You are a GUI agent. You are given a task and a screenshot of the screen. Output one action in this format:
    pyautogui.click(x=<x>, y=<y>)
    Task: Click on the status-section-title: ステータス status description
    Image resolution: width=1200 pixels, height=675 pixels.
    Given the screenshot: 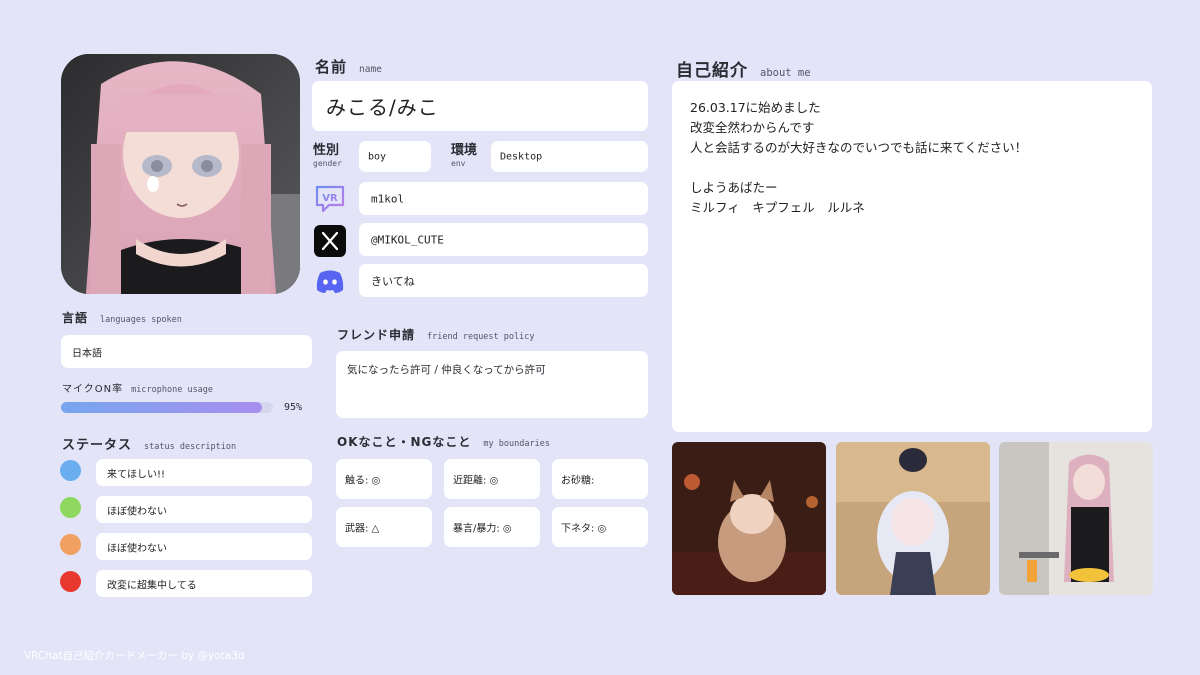 What is the action you would take?
    pyautogui.click(x=149, y=443)
    